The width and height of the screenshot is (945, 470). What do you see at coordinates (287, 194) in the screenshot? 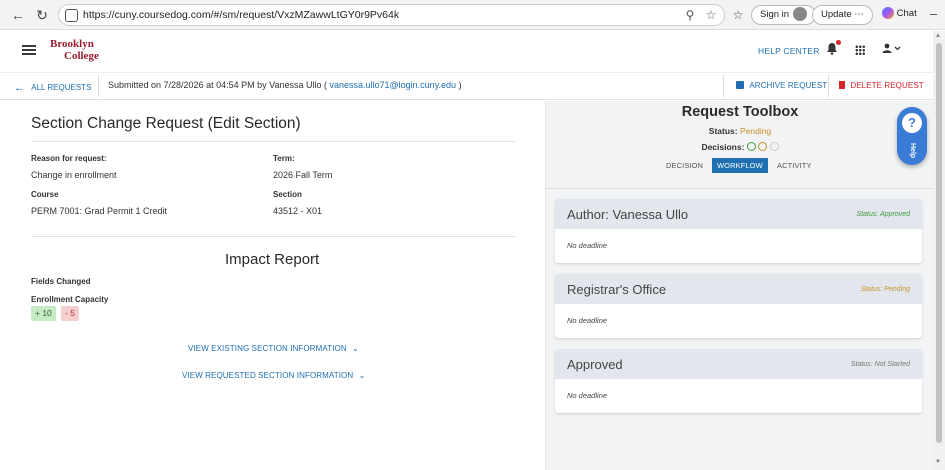
I see `section-label: Section` at bounding box center [287, 194].